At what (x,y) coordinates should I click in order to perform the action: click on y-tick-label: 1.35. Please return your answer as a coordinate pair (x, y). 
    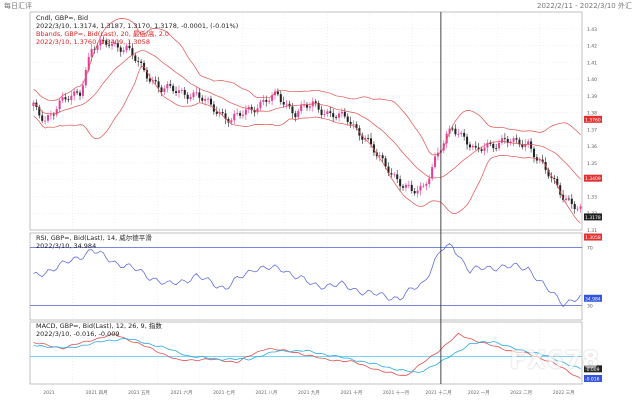
    Looking at the image, I should click on (592, 164).